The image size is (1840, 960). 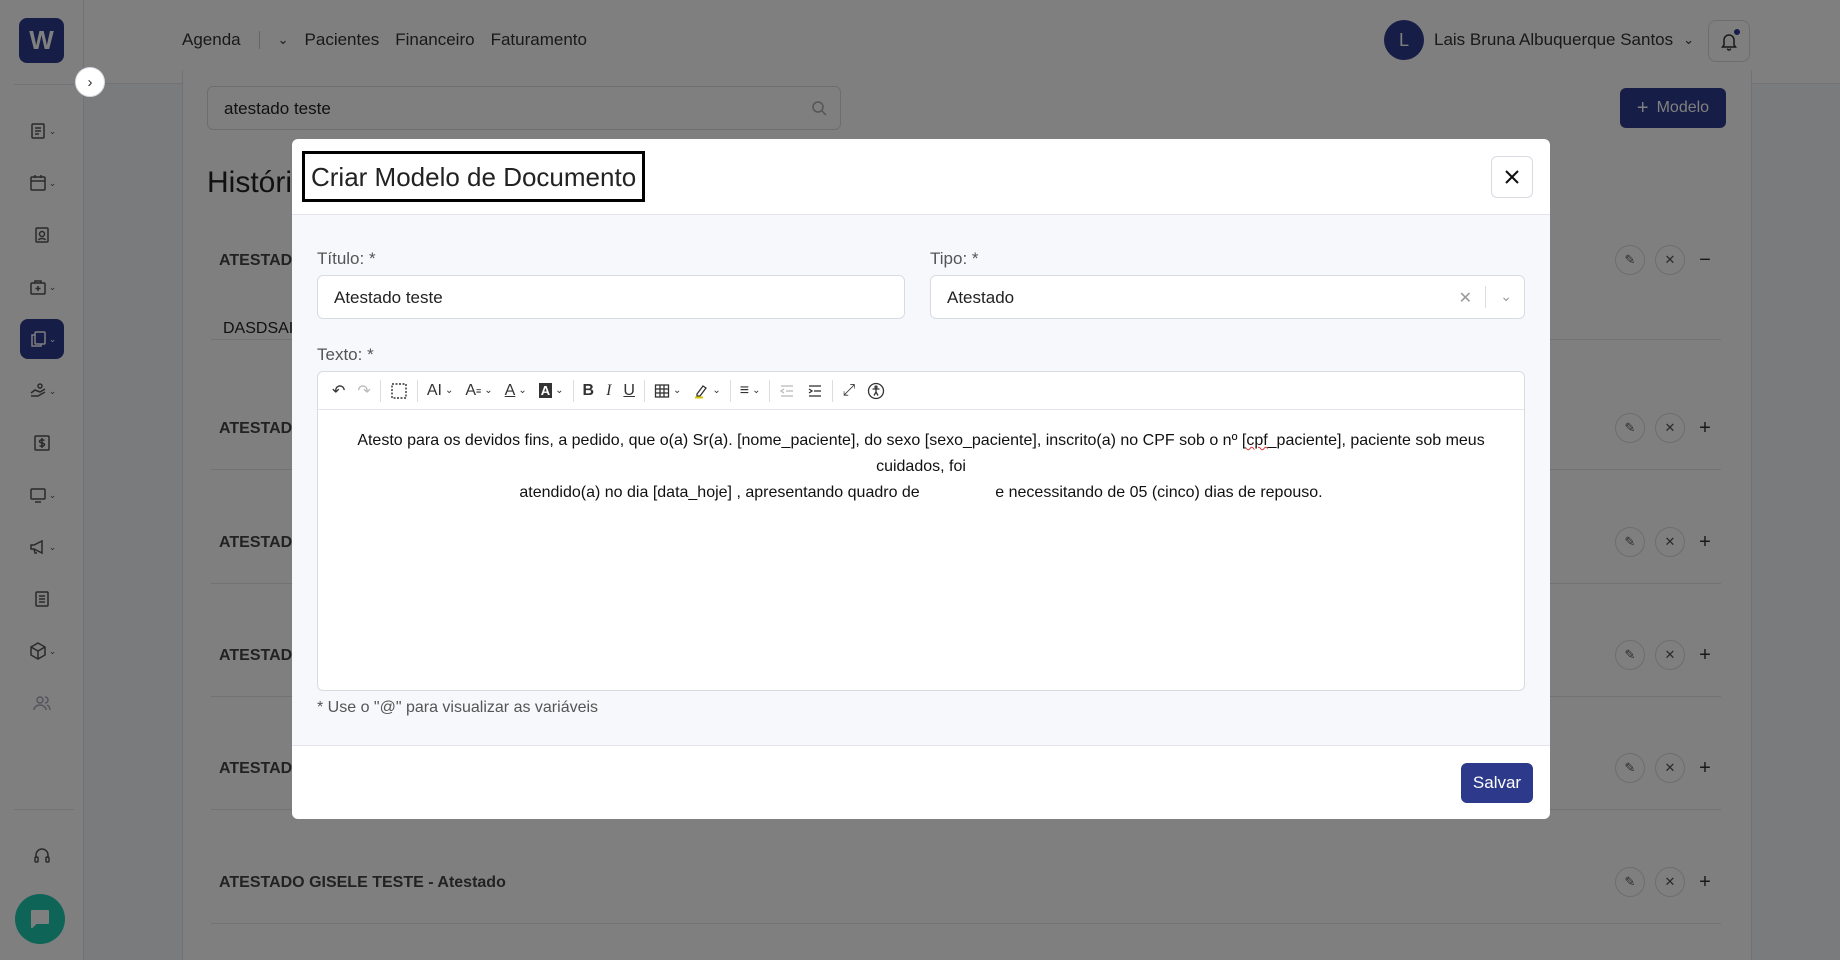 I want to click on sidebar-expand-button: ›, so click(x=90, y=82).